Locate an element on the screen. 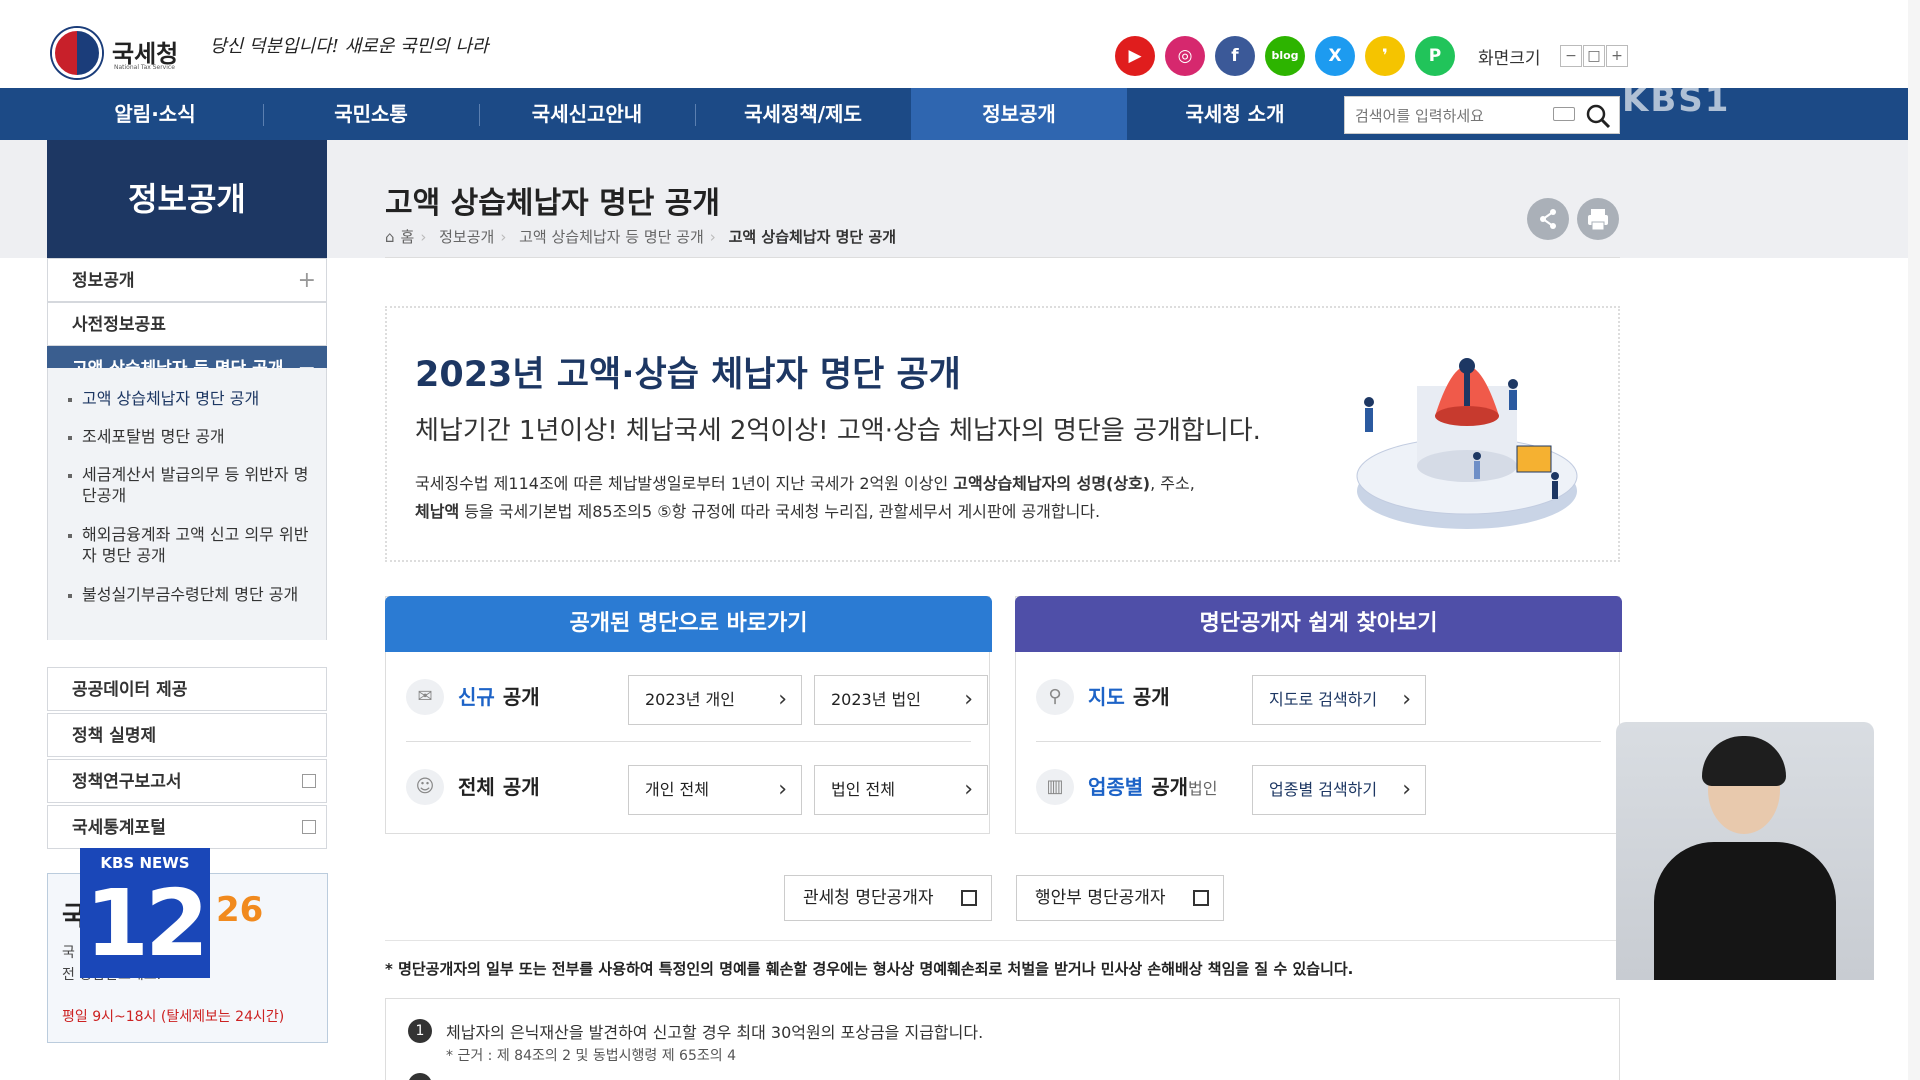  banner-title: 2023년 고액·상습 체납자 명단 공개 is located at coordinates (688, 375).